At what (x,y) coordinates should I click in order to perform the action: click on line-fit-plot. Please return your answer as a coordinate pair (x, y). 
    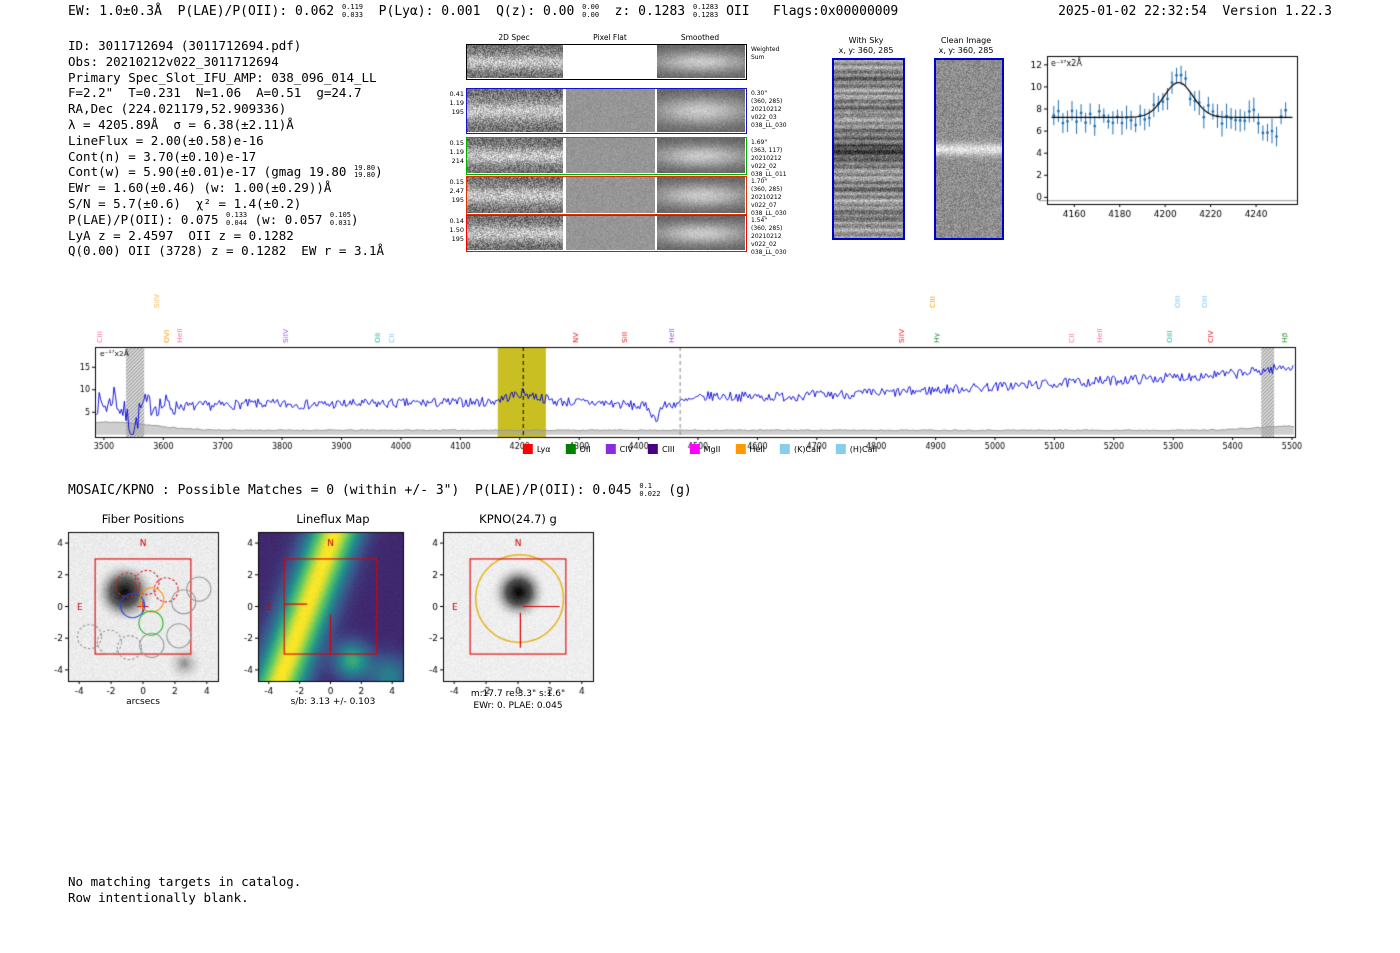
    Looking at the image, I should click on (1165, 136).